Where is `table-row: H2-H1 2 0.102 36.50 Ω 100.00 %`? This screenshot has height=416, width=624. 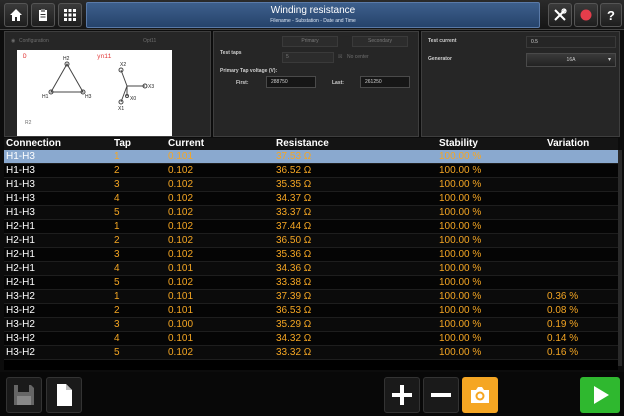 table-row: H2-H1 2 0.102 36.50 Ω 100.00 % is located at coordinates (311, 241).